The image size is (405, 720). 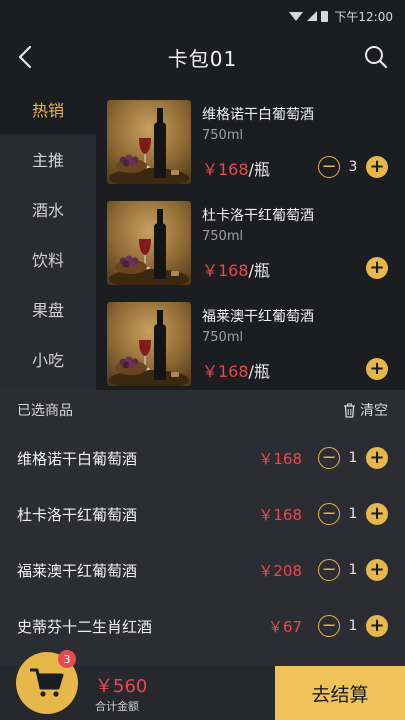 What do you see at coordinates (250, 336) in the screenshot?
I see `product-item: 福莱澳干红葡萄酒 750ml ￥168/瓶 +` at bounding box center [250, 336].